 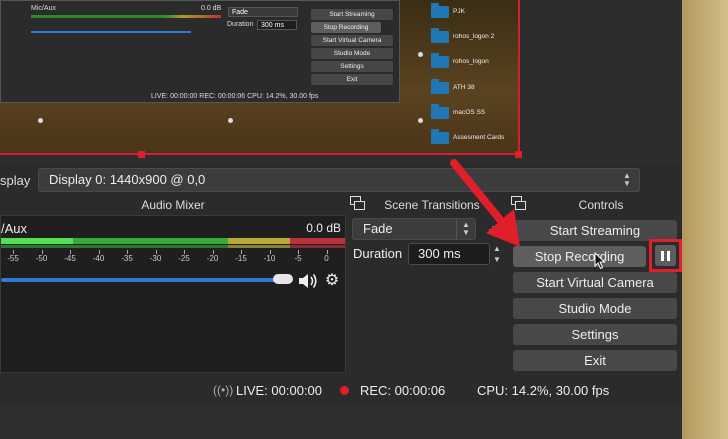 I want to click on broadcast-icon: ((•)), so click(x=223, y=390).